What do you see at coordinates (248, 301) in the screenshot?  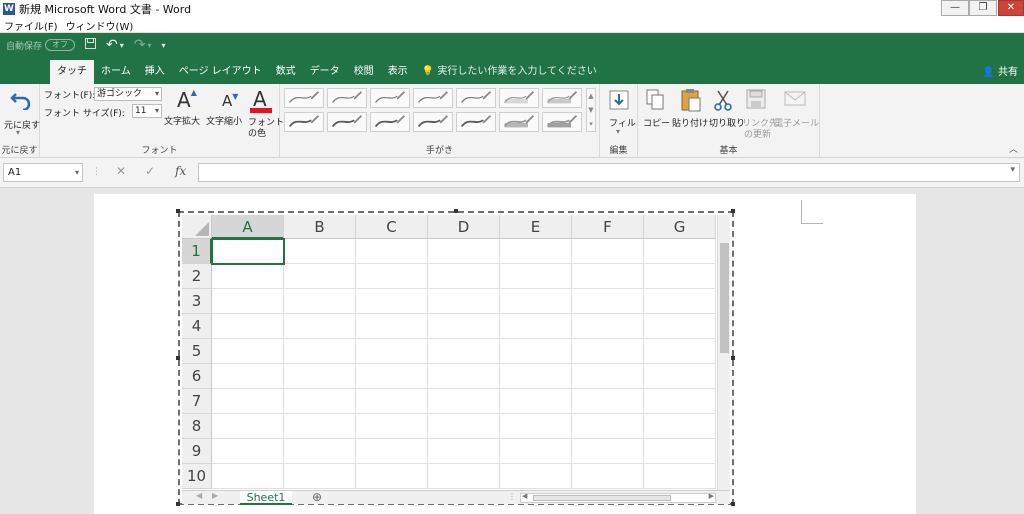 I see `cell-a3` at bounding box center [248, 301].